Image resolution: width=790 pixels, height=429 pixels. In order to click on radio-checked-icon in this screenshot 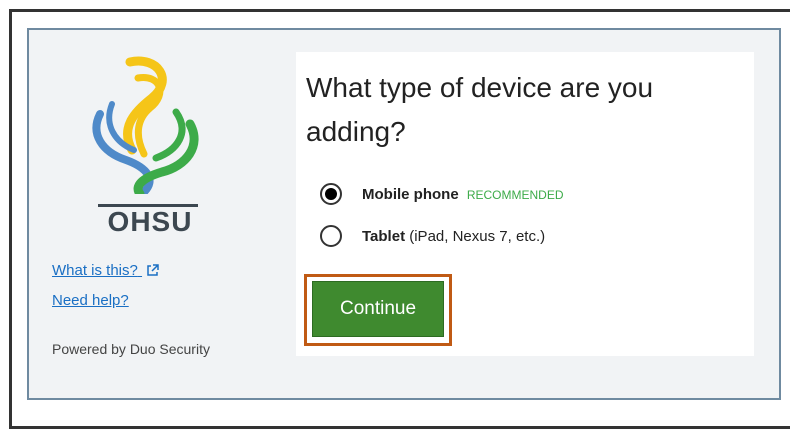, I will do `click(331, 194)`.